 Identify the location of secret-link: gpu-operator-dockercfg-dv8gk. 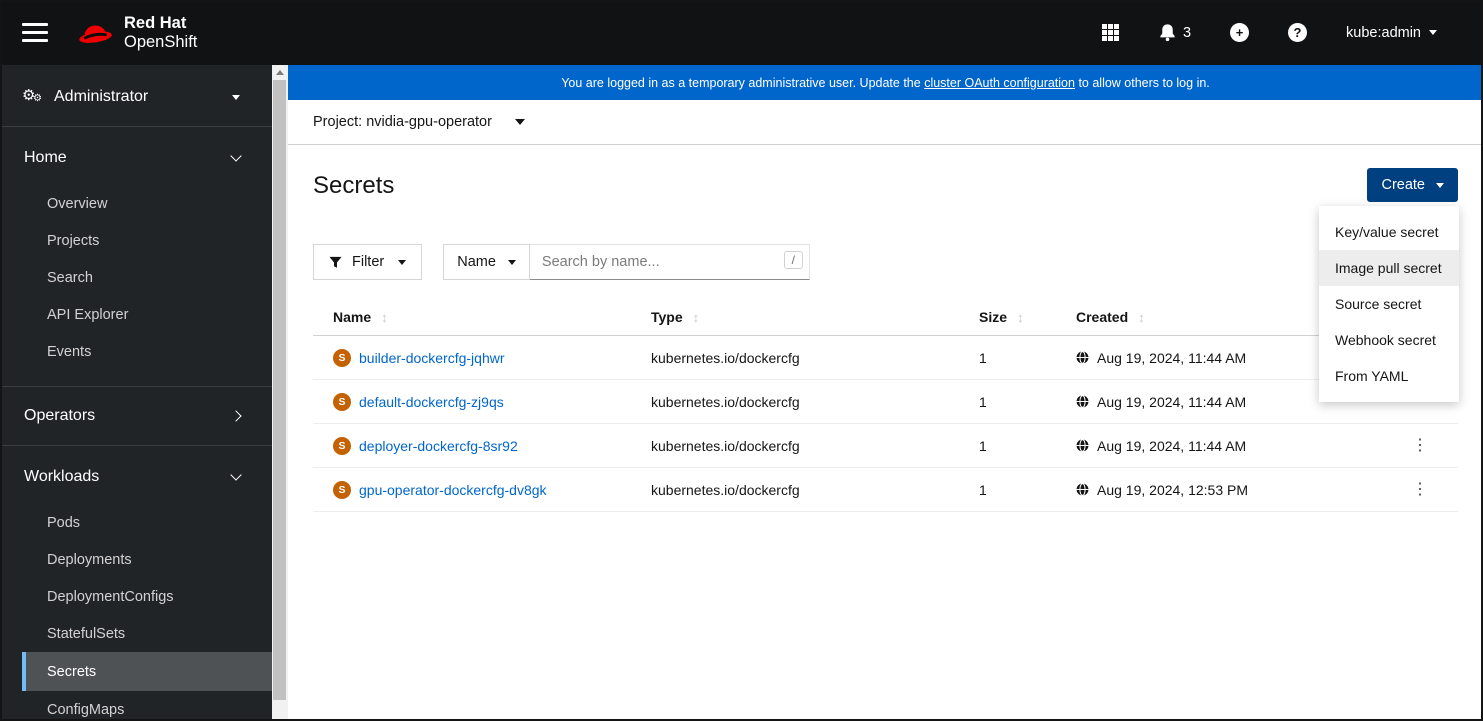
(453, 490).